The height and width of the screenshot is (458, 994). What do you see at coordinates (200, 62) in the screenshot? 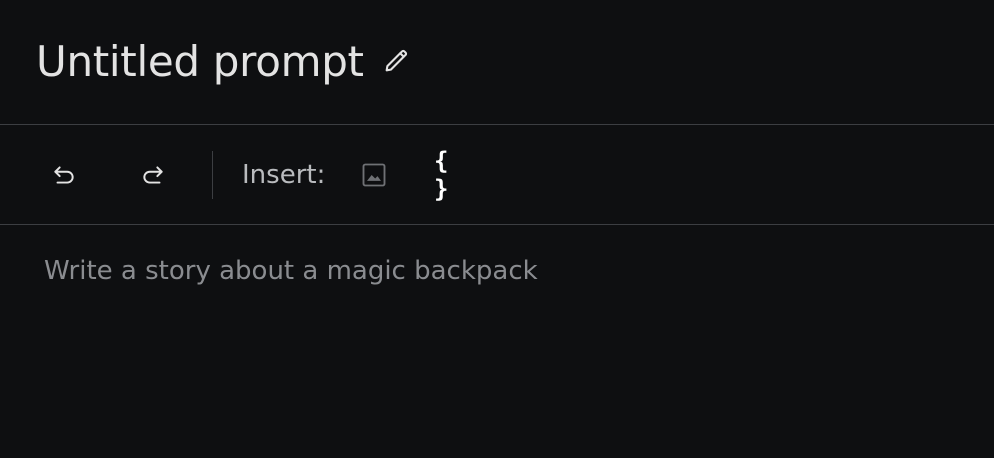
I see `prompt-title: Untitled prompt` at bounding box center [200, 62].